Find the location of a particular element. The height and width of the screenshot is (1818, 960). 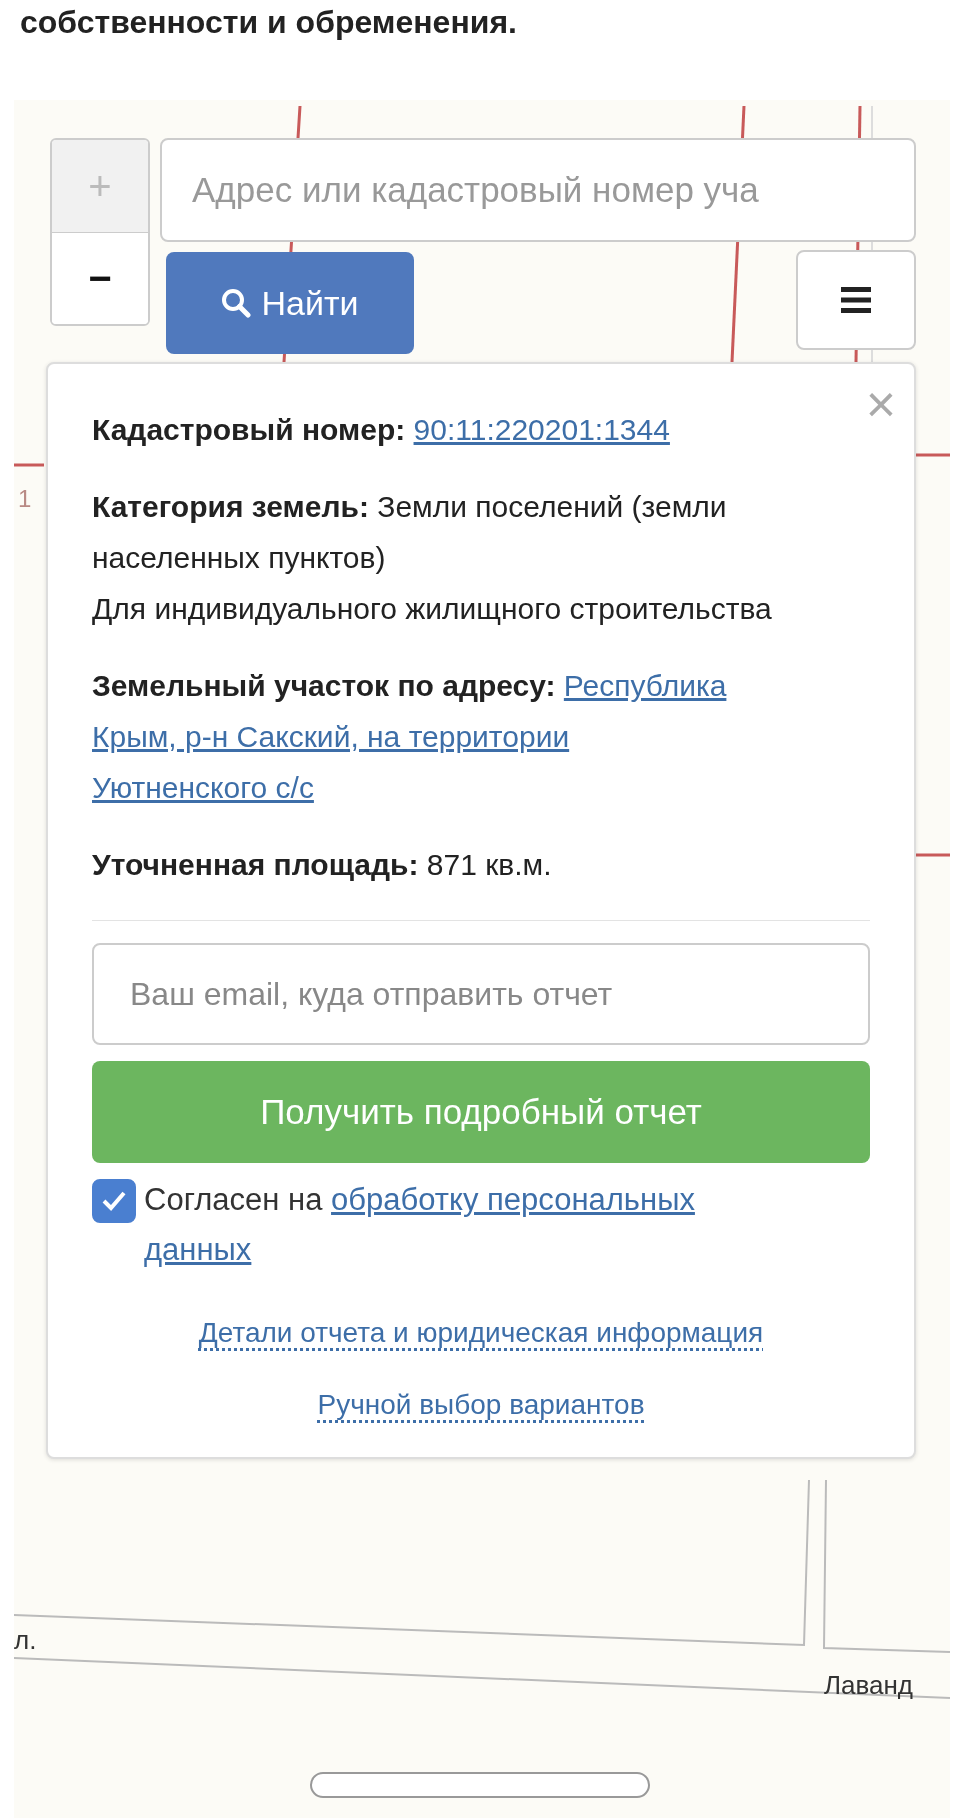

privacy-link: данных is located at coordinates (198, 1249).